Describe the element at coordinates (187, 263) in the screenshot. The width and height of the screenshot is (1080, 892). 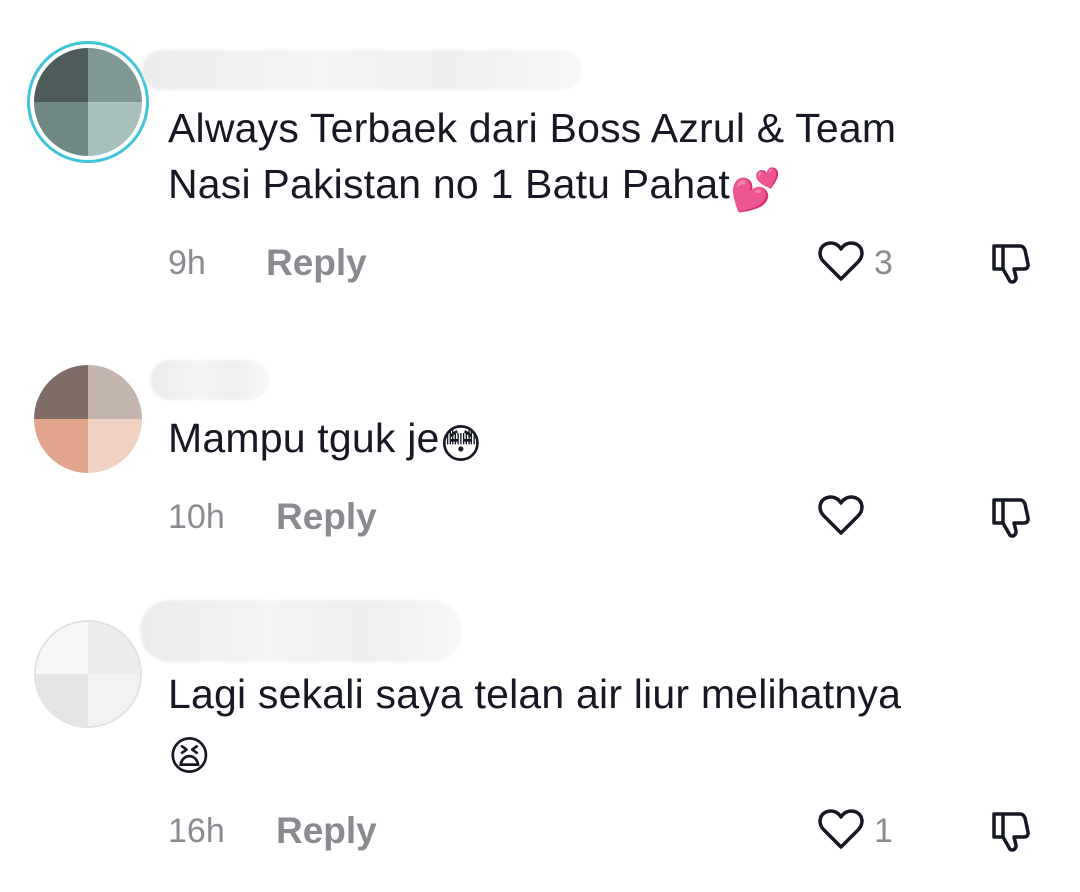
I see `comment-time: 9h` at that location.